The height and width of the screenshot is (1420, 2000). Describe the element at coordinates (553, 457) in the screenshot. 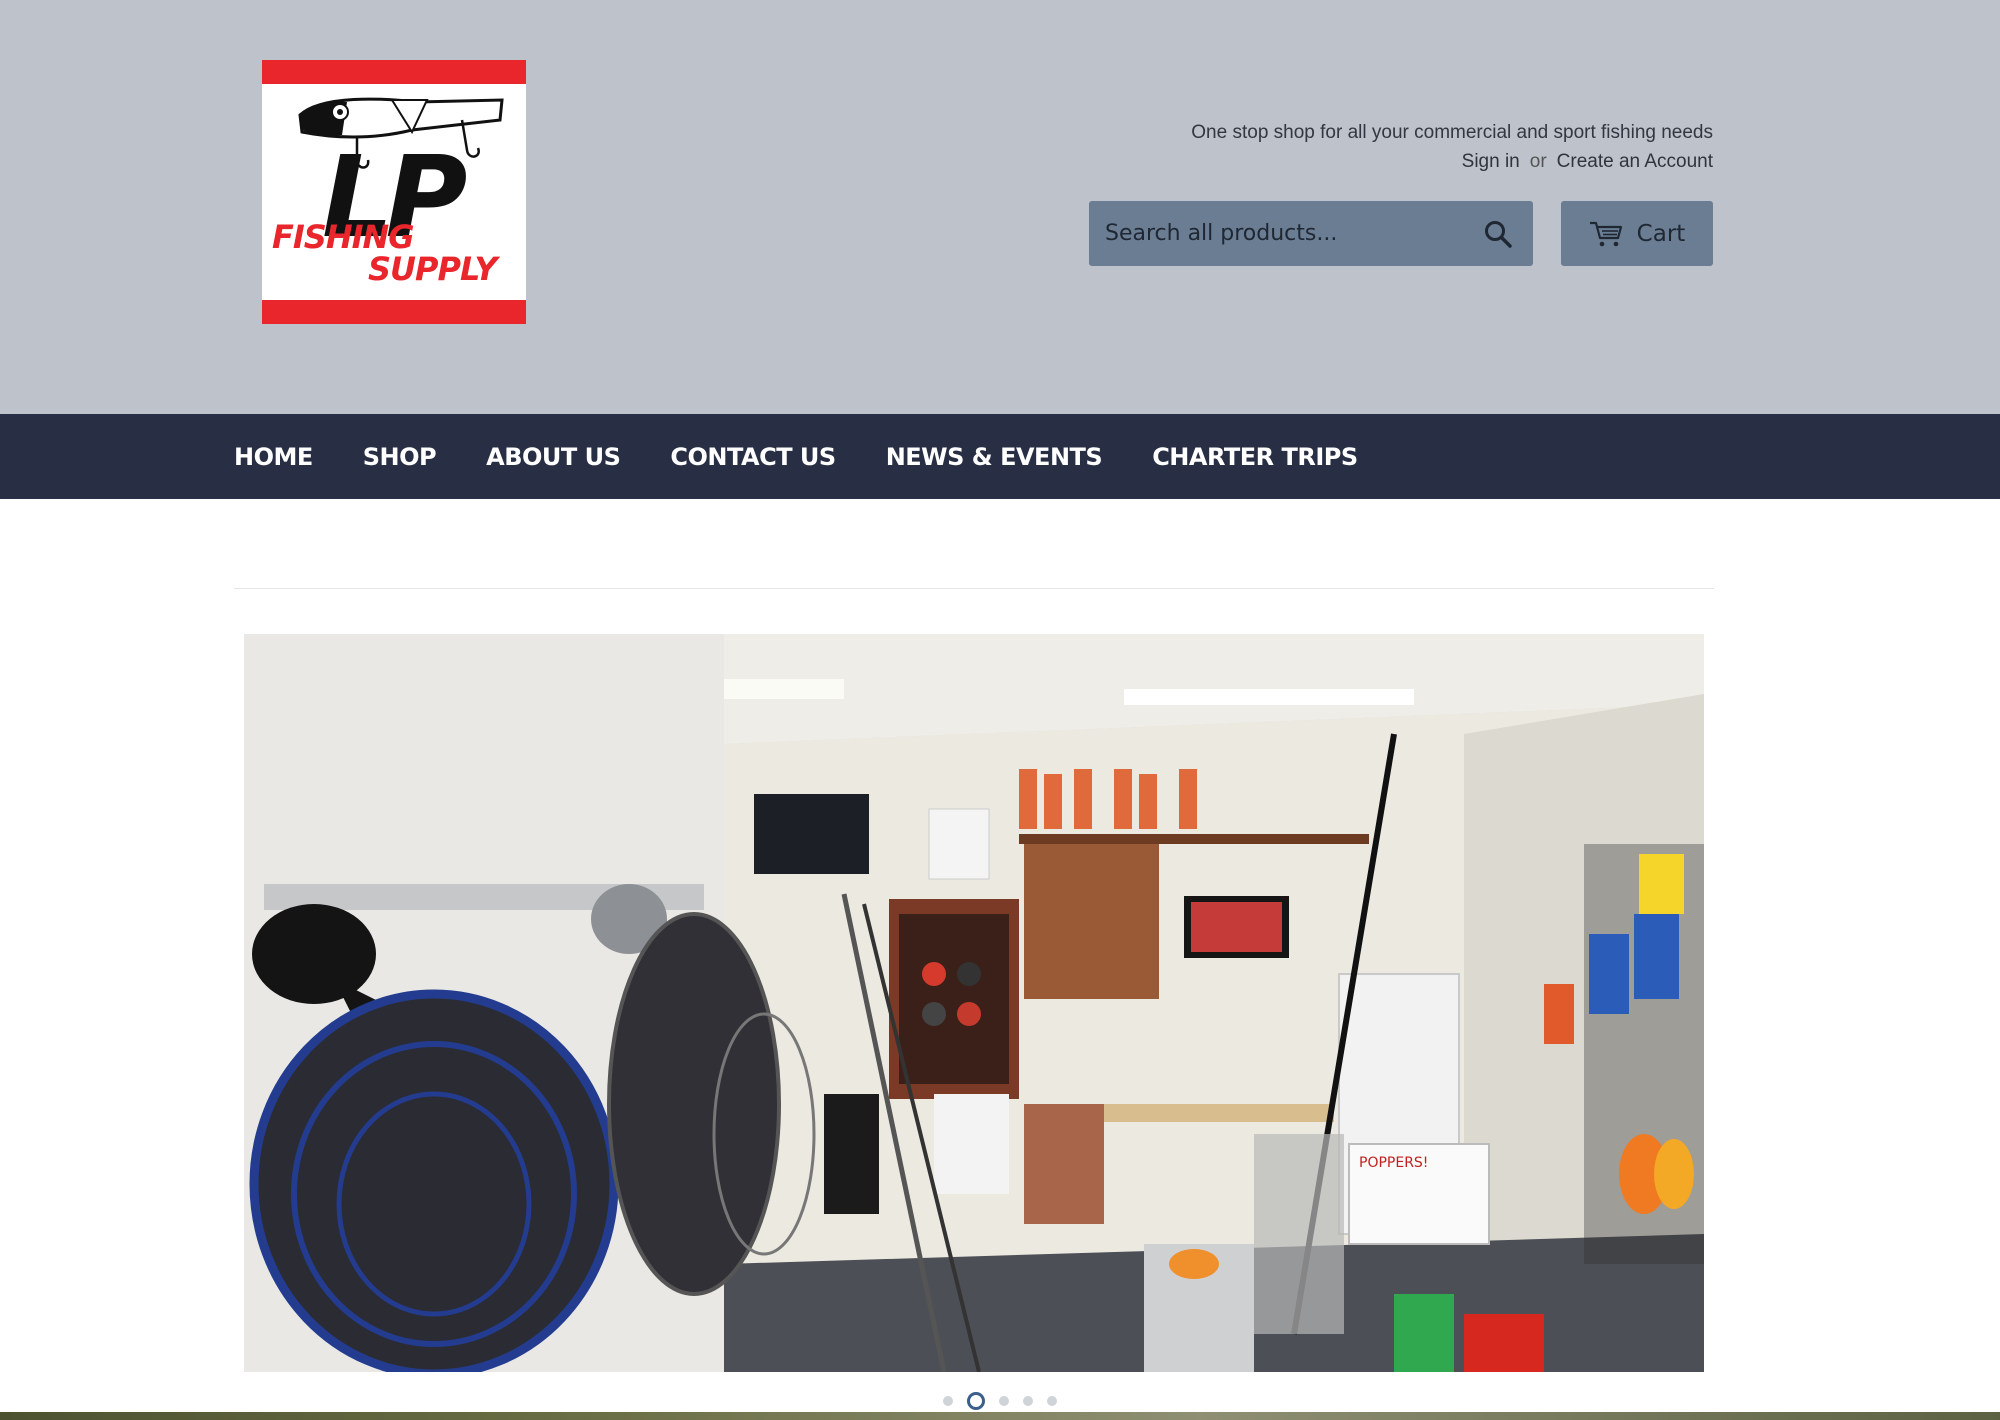

I see `nav-item-about-us: ABOUT US` at that location.